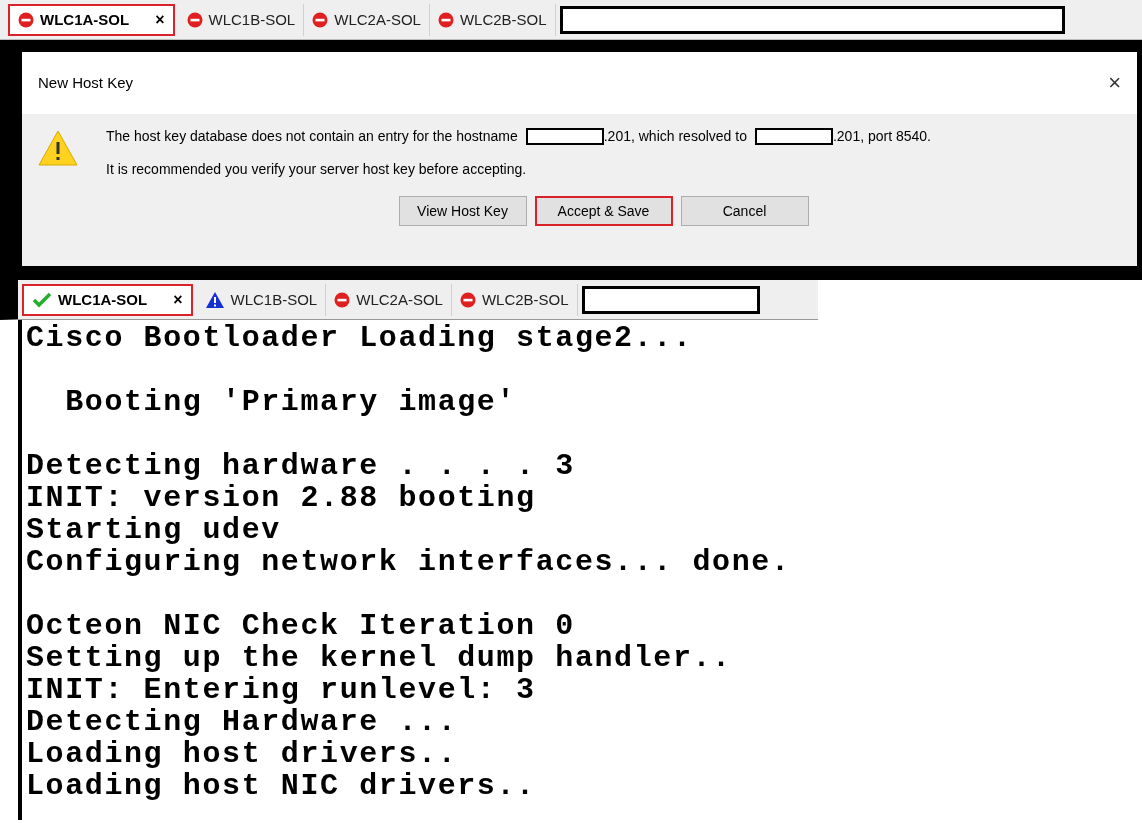 This screenshot has width=1142, height=823. I want to click on terminal-line: Configuring network interfaces... done., so click(409, 562).